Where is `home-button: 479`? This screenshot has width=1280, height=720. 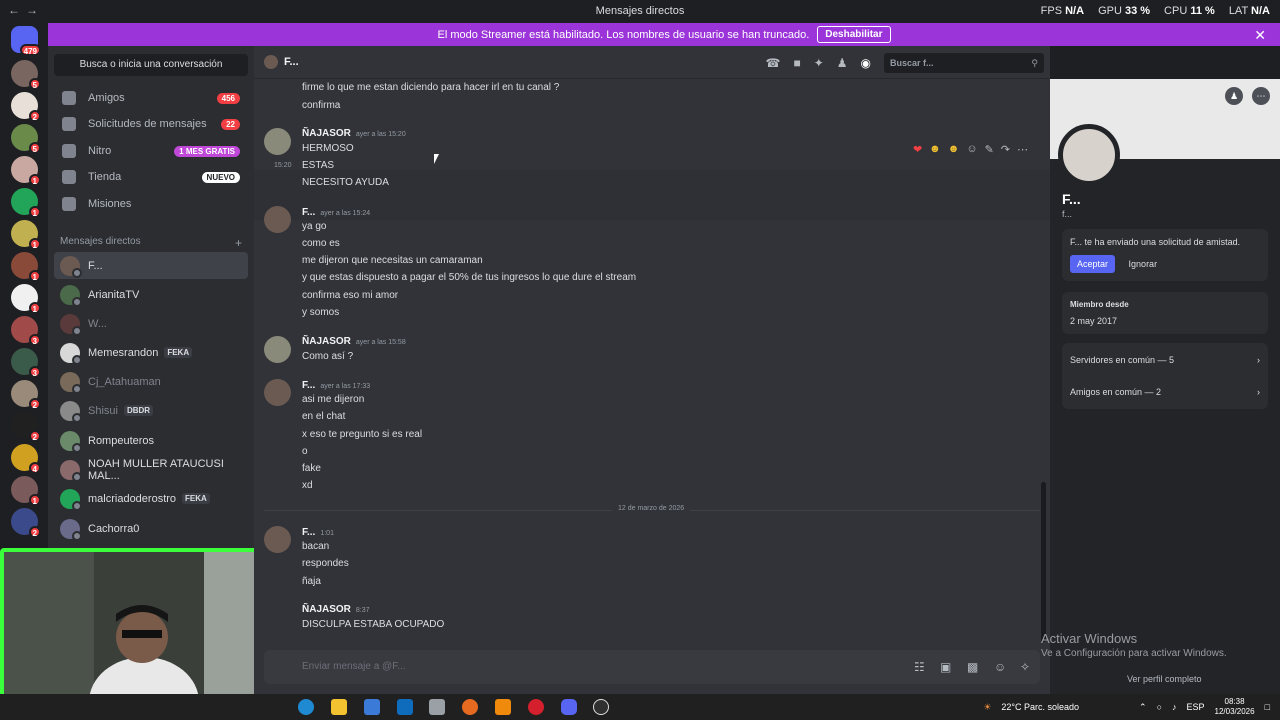
home-button: 479 is located at coordinates (26, 41).